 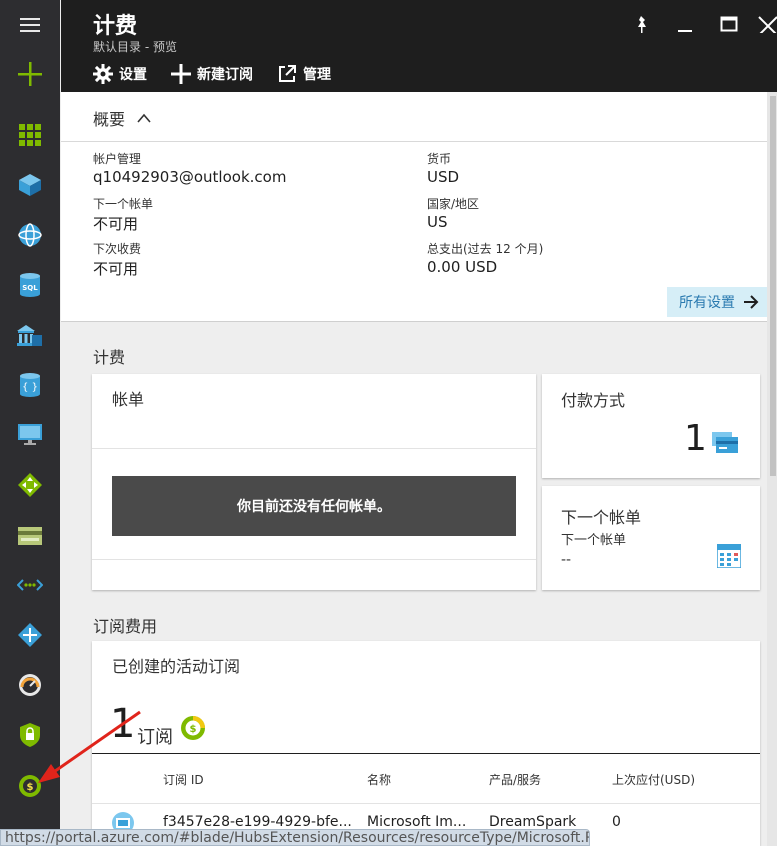 I want to click on next-invoice-tile-value: --, so click(x=566, y=560).